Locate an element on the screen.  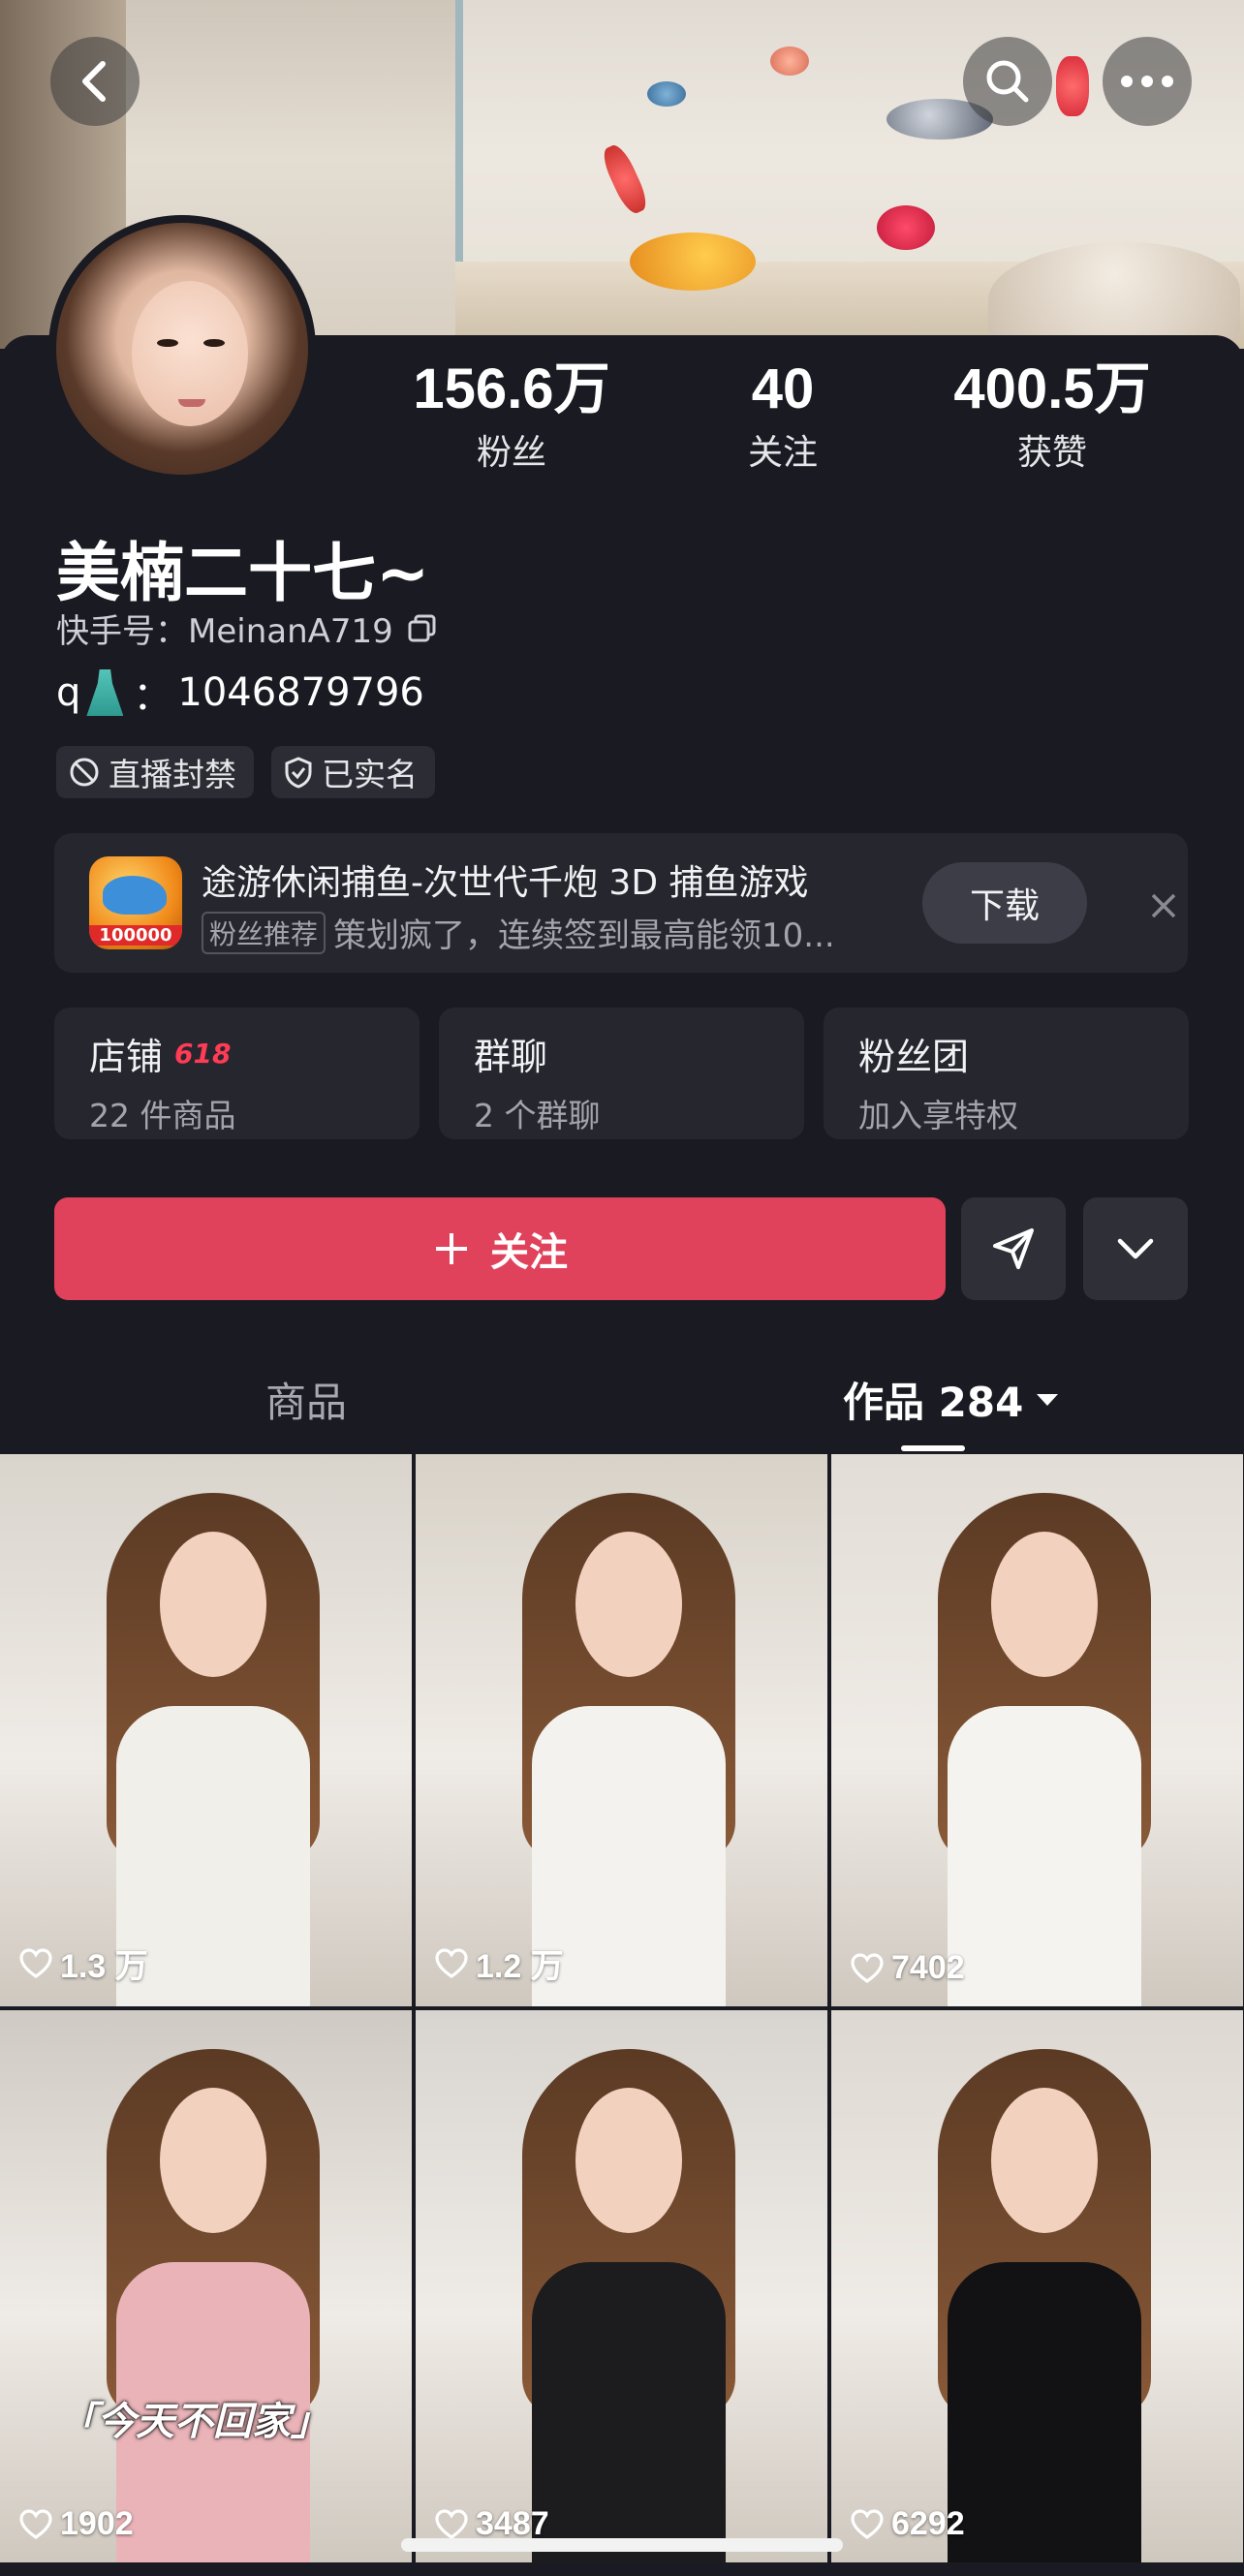
profile-name: 美楠二十七~ is located at coordinates (243, 573).